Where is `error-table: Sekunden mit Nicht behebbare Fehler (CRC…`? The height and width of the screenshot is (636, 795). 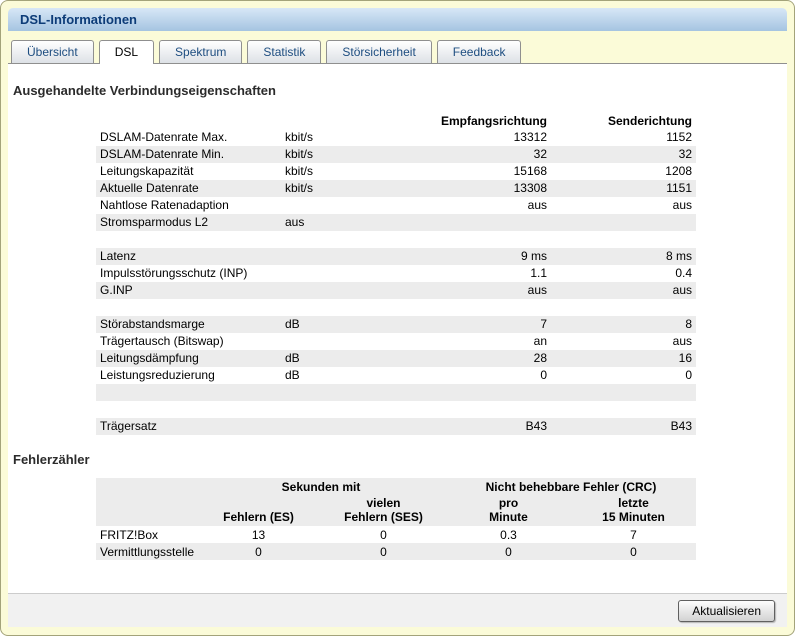 error-table: Sekunden mit Nicht behebbare Fehler (CRC… is located at coordinates (396, 519).